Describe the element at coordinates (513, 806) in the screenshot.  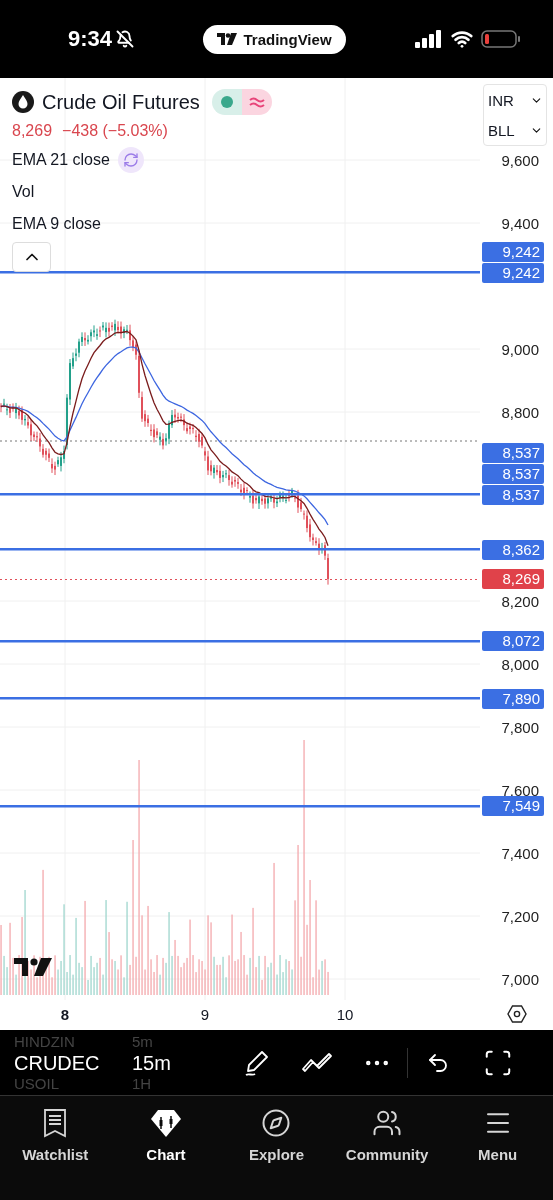
I see `price-tag: 7,549` at that location.